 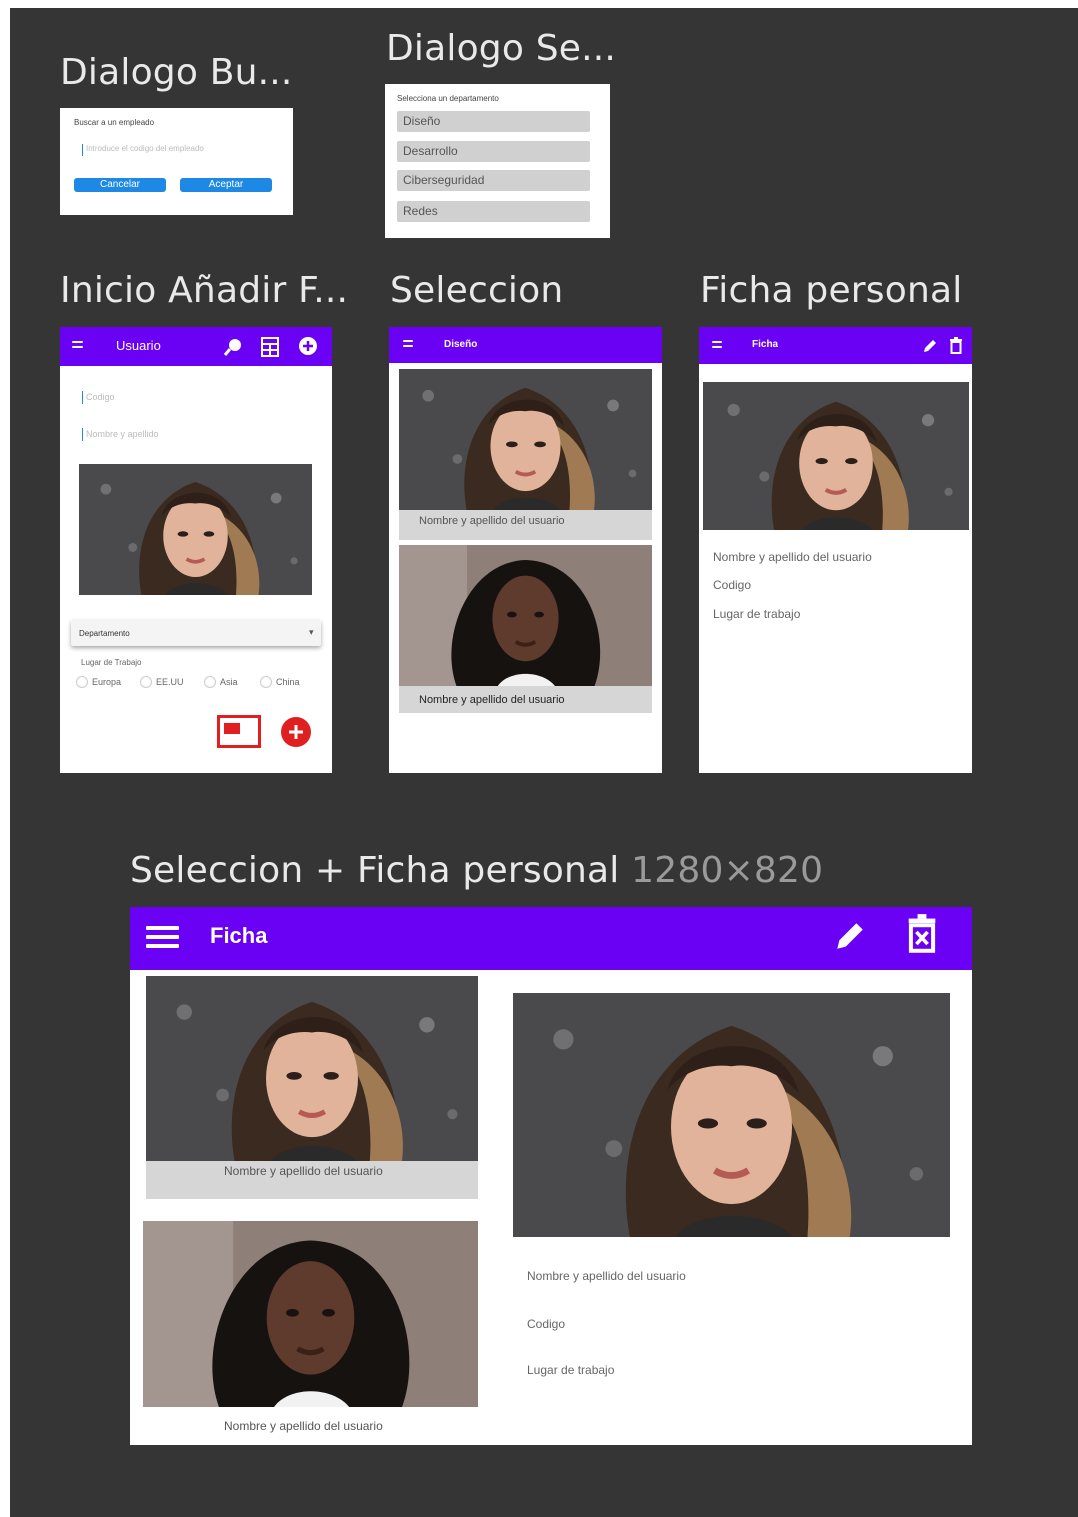 What do you see at coordinates (311, 632) in the screenshot?
I see `chevron-down-icon: ▾` at bounding box center [311, 632].